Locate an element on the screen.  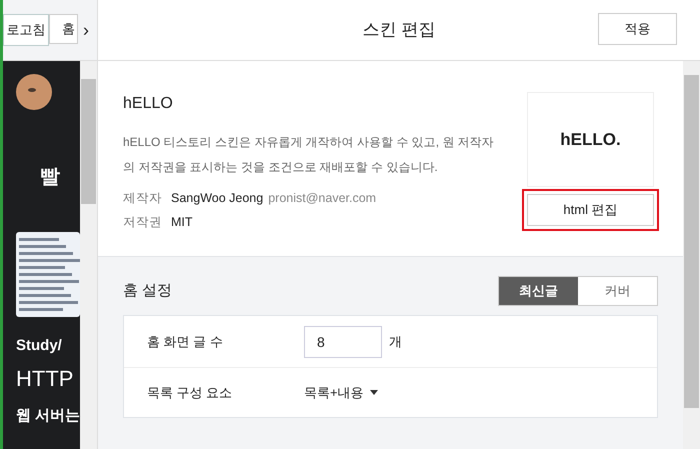
meta-label: 저작권 is located at coordinates (143, 222).